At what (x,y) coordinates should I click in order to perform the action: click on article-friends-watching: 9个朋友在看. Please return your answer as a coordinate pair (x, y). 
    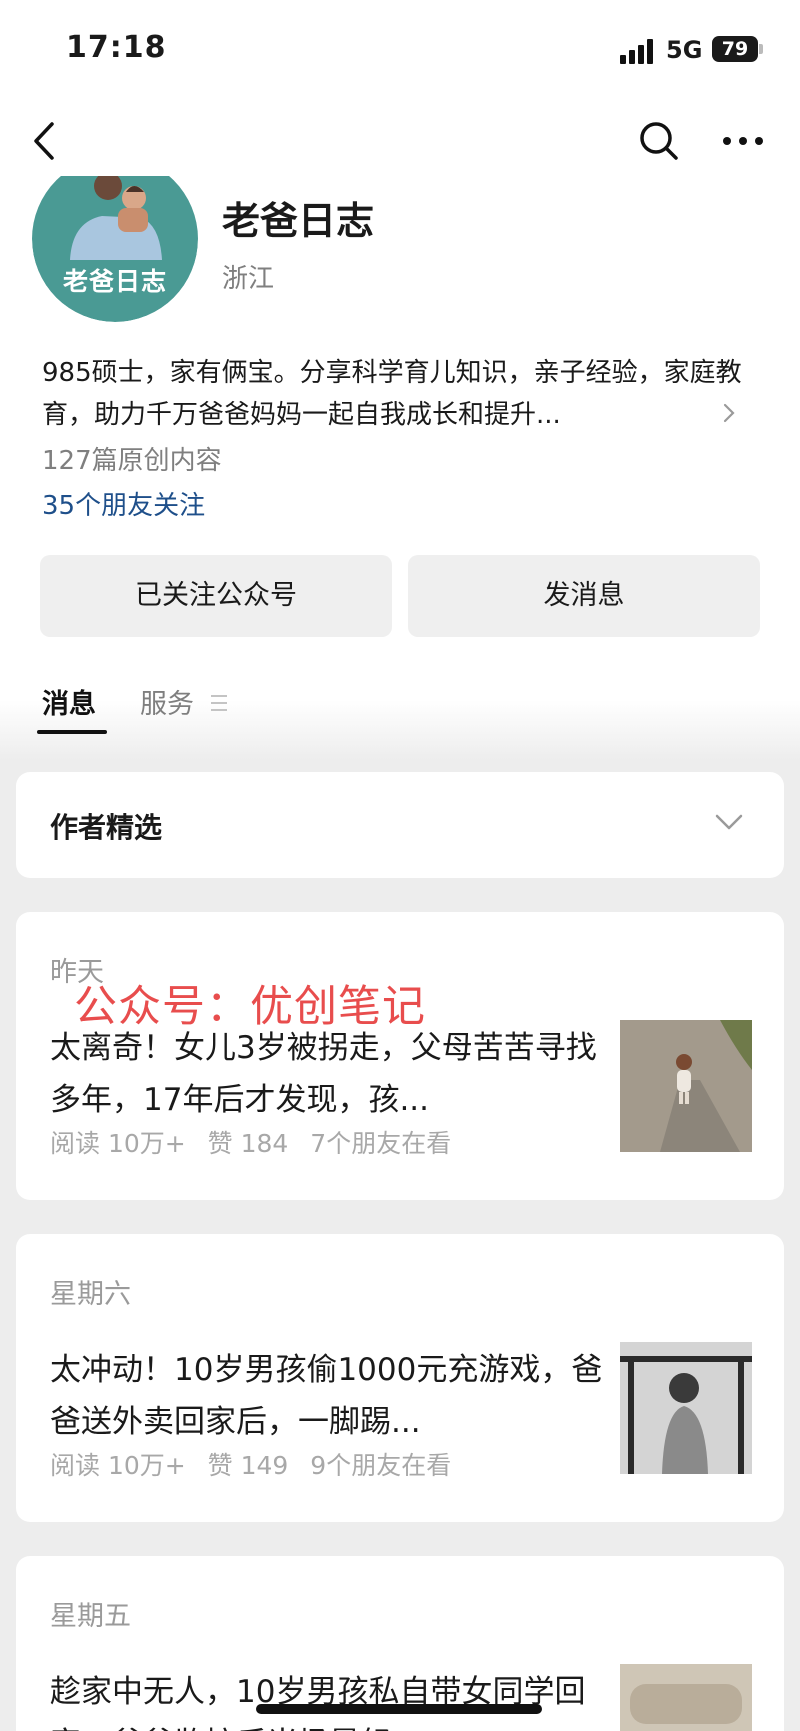
    Looking at the image, I should click on (381, 1465).